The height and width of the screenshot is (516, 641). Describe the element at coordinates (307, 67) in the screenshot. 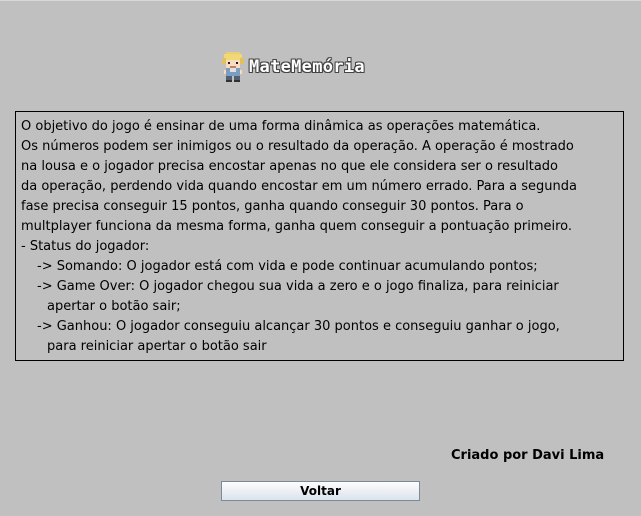

I see `game-title-text: MateMemória` at that location.